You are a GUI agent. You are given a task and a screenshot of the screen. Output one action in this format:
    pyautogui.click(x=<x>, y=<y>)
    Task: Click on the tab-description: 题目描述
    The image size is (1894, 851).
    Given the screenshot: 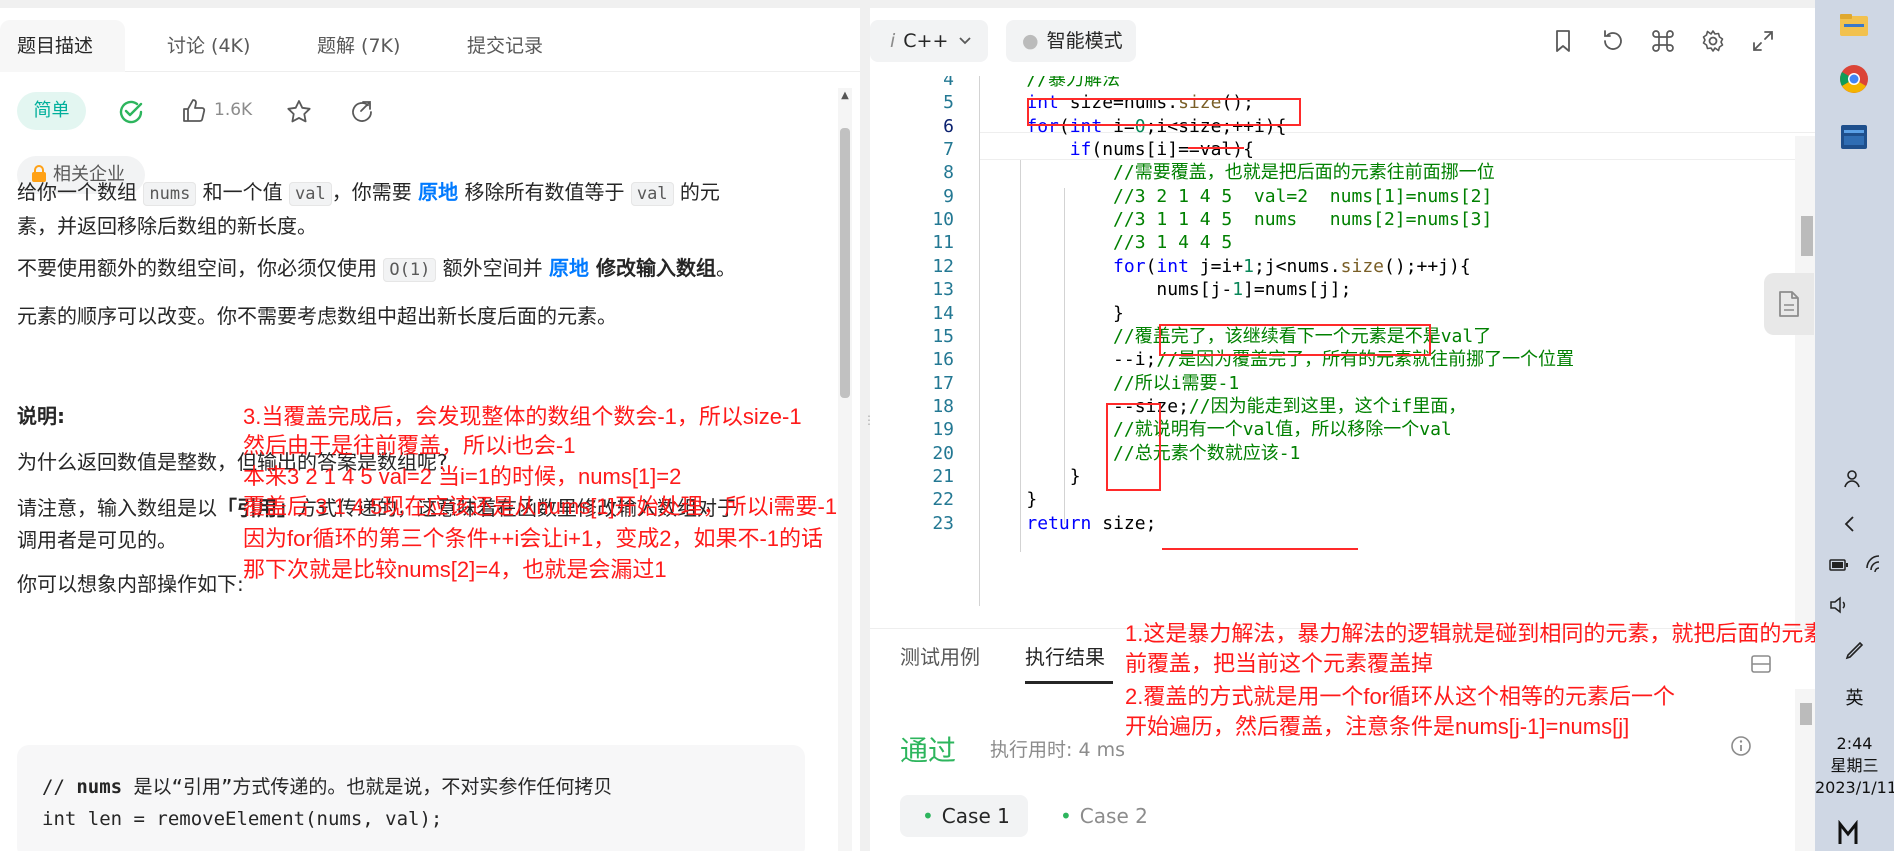 What is the action you would take?
    pyautogui.click(x=62, y=46)
    